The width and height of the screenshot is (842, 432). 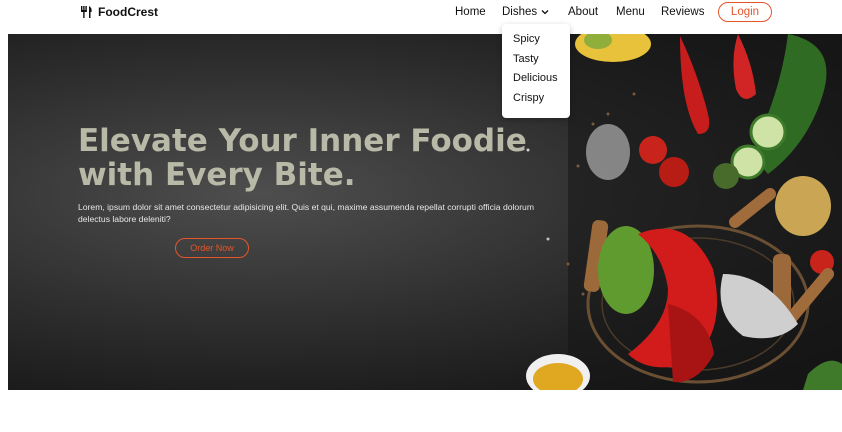 What do you see at coordinates (128, 12) in the screenshot?
I see `brand-name: FoodCrest` at bounding box center [128, 12].